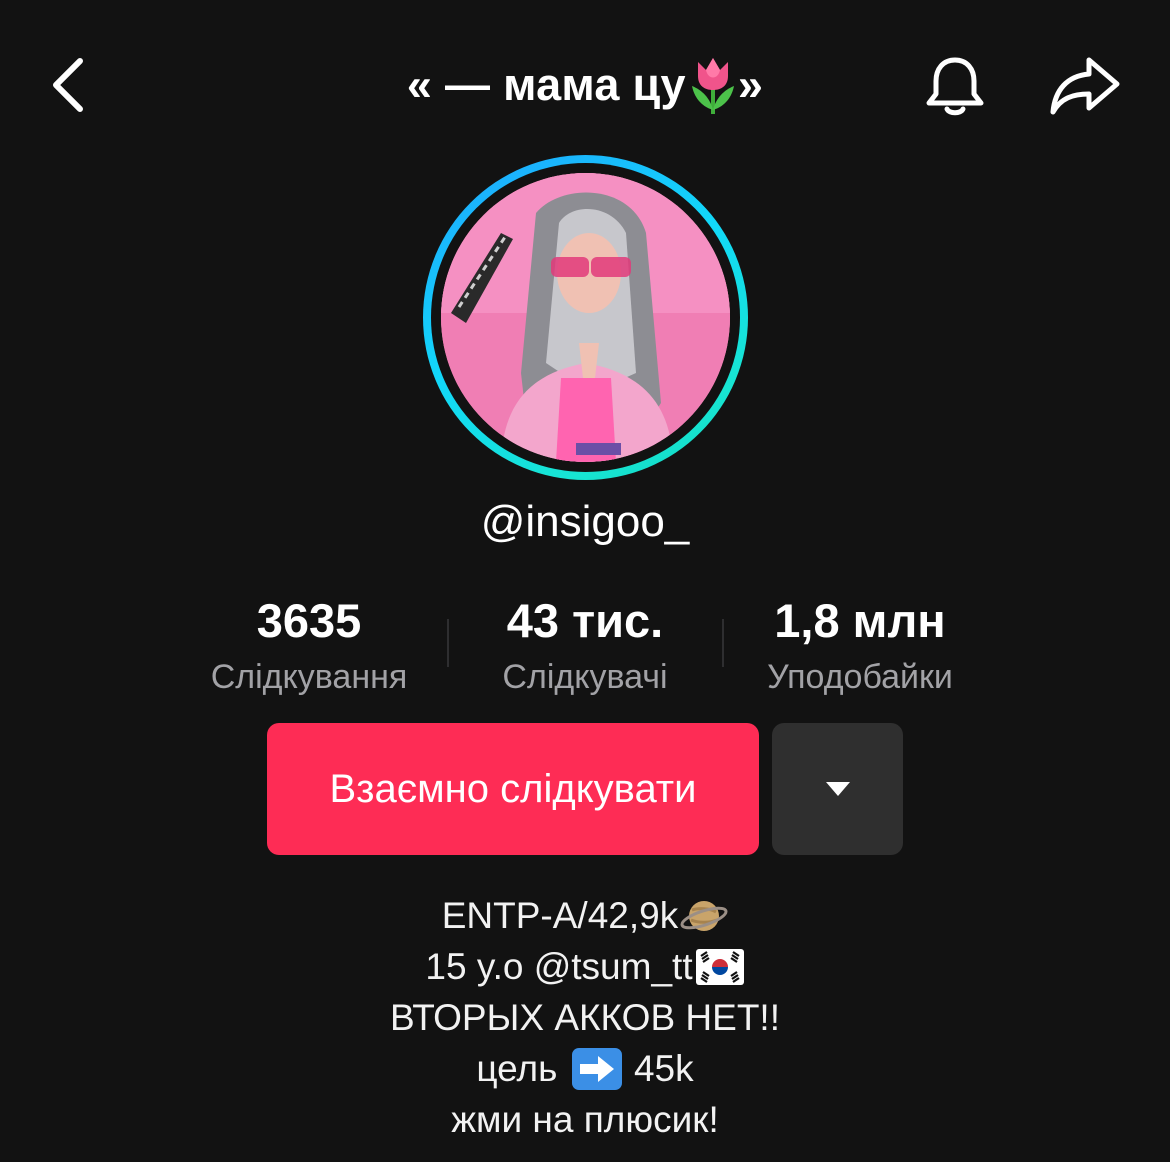 This screenshot has height=1162, width=1170. I want to click on followers-label: Слідкувачі, so click(585, 677).